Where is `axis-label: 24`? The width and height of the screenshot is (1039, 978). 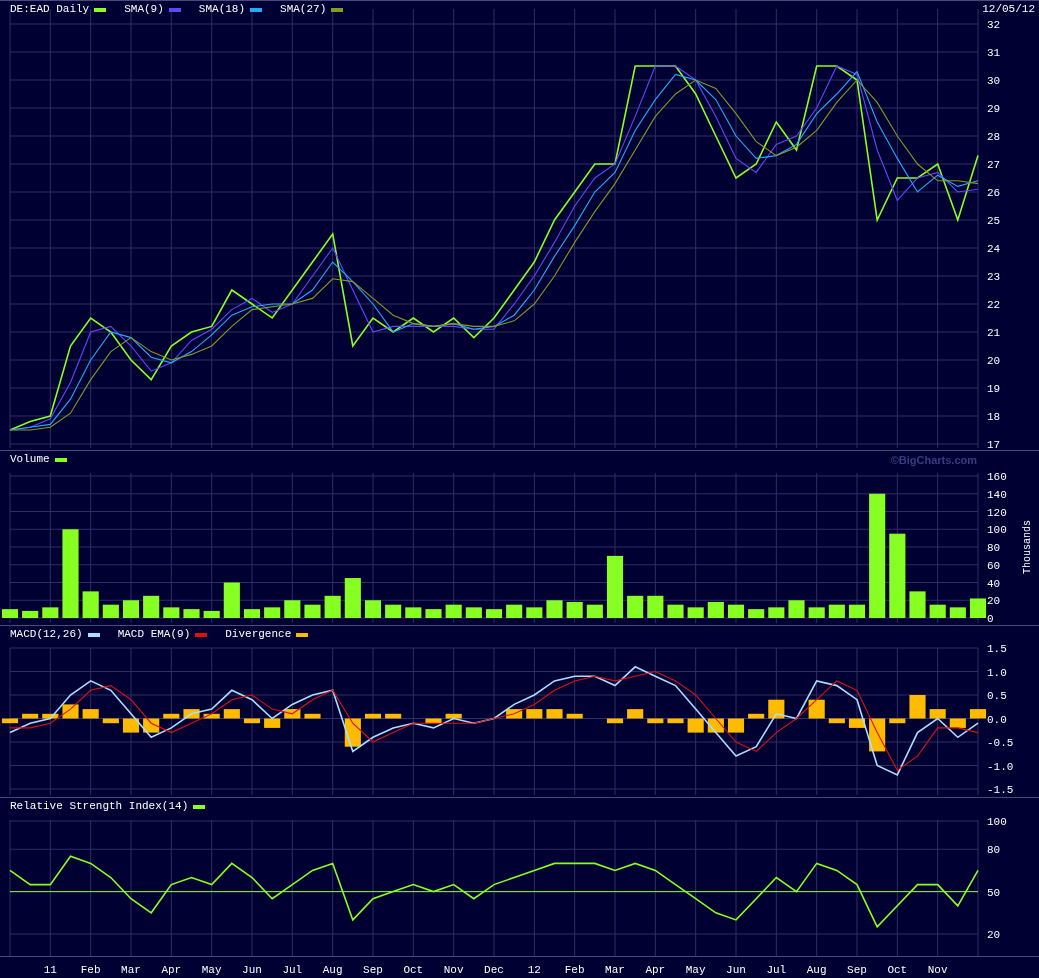
axis-label: 24 is located at coordinates (994, 249).